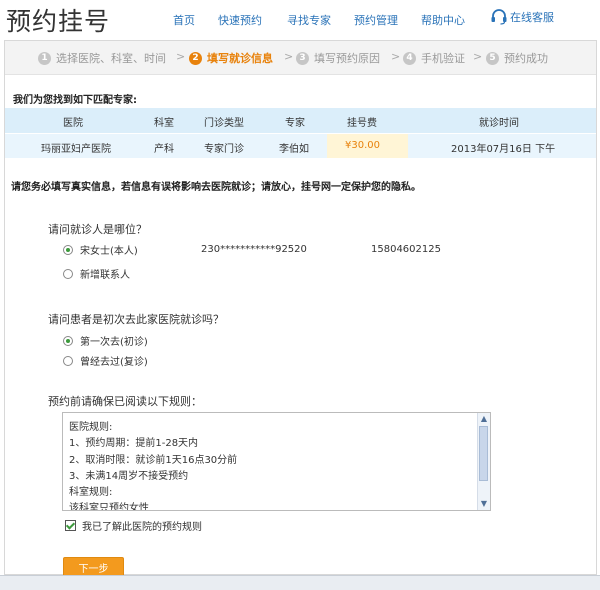 The width and height of the screenshot is (600, 590). I want to click on step-label: 填写就诊信息, so click(240, 58).